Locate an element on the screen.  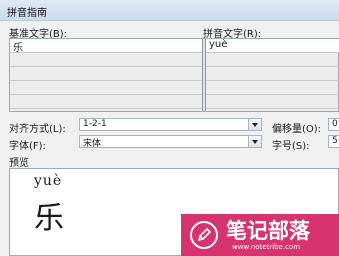
offset-stepper: 0 is located at coordinates (333, 124).